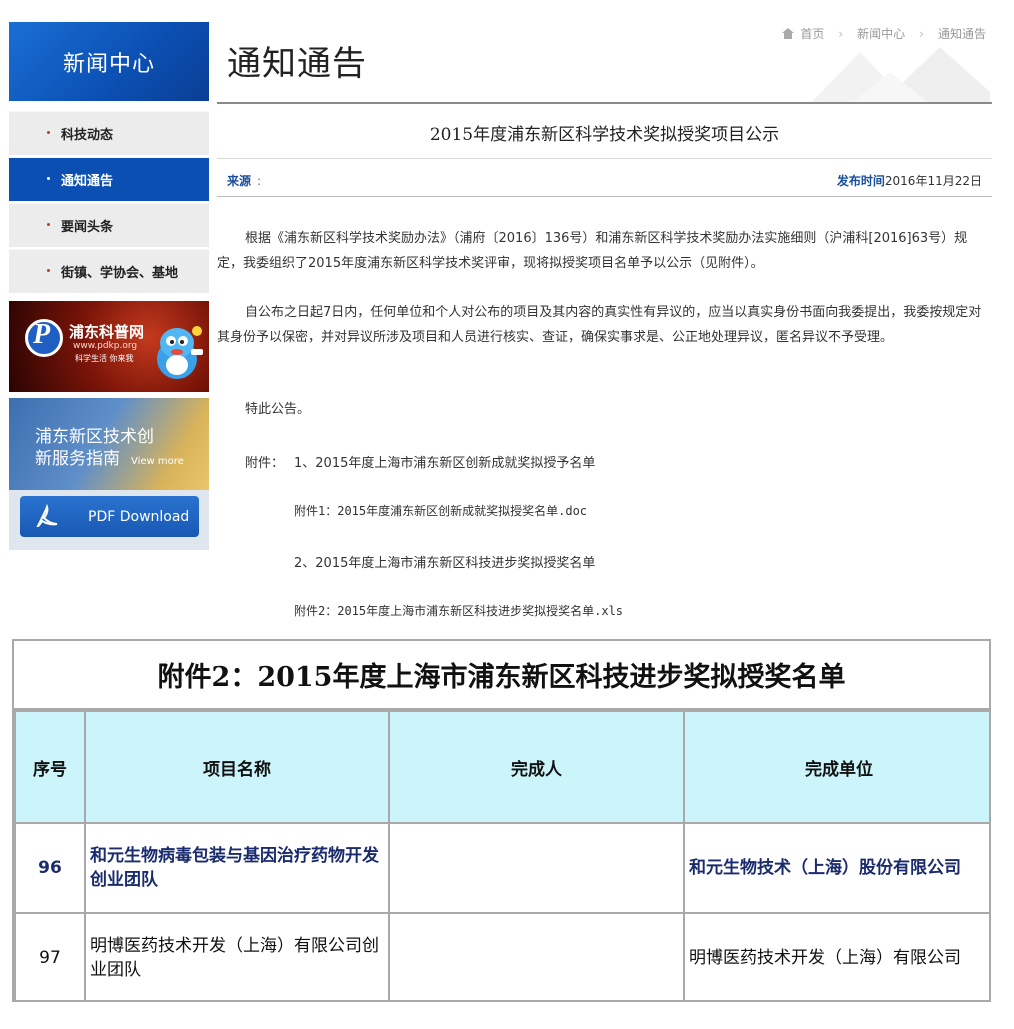 This screenshot has height=1029, width=1014. I want to click on pdkp-banner: P 浦东科普网 www.pdkp.org 科学生活 你来我, so click(109, 346).